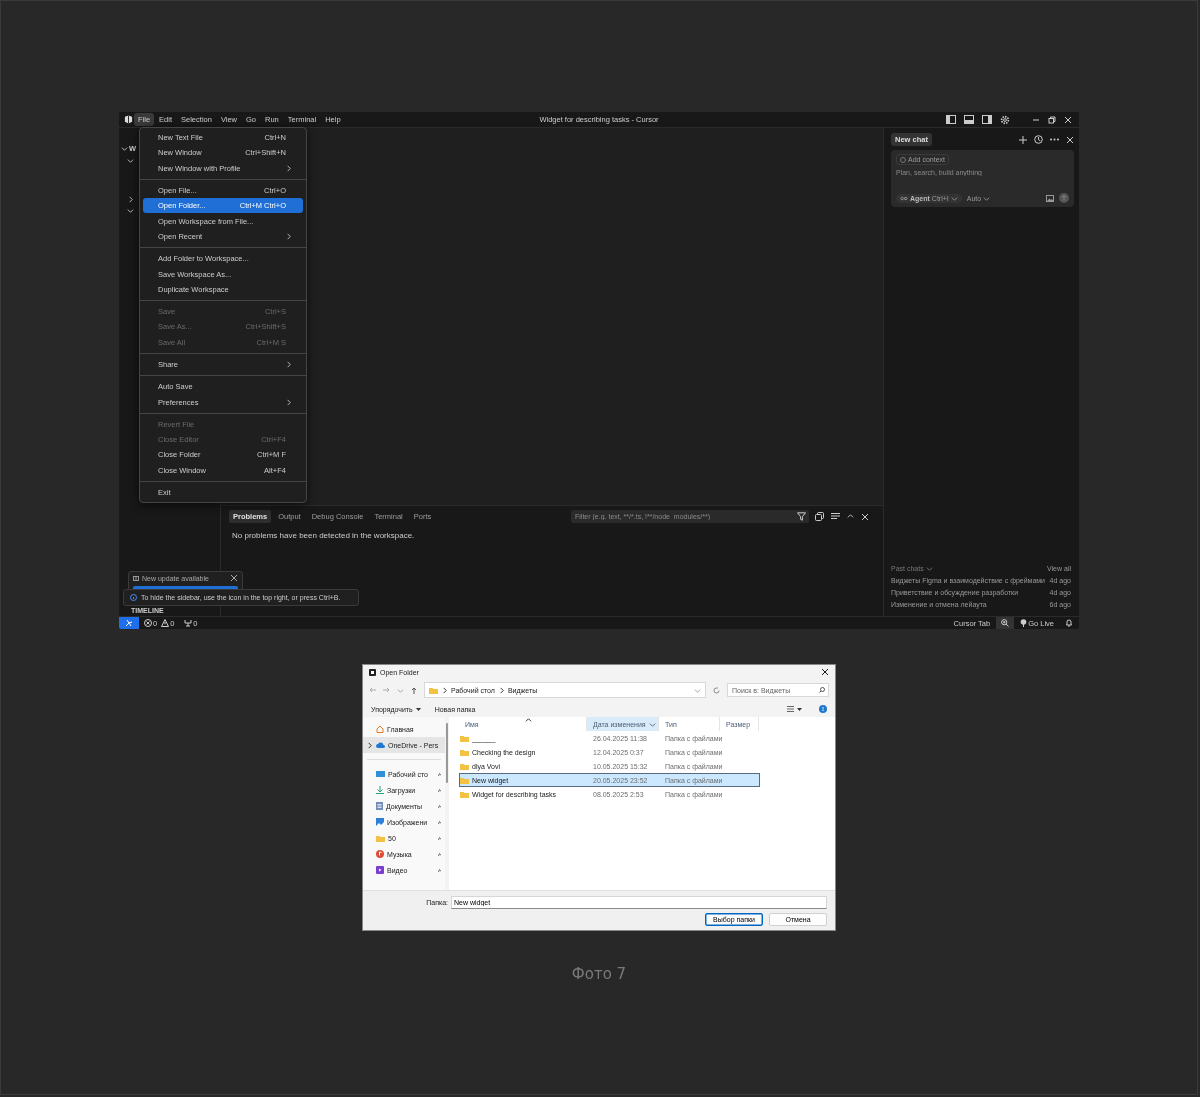 Image resolution: width=1200 pixels, height=1097 pixels. What do you see at coordinates (716, 690) in the screenshot?
I see `refresh-icon` at bounding box center [716, 690].